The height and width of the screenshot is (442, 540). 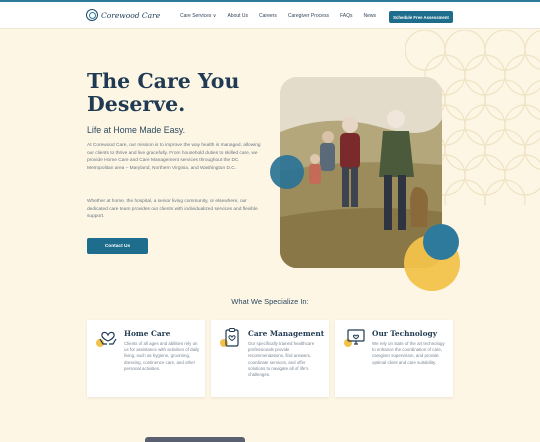 I want to click on logo: Corewood Care, so click(x=123, y=15).